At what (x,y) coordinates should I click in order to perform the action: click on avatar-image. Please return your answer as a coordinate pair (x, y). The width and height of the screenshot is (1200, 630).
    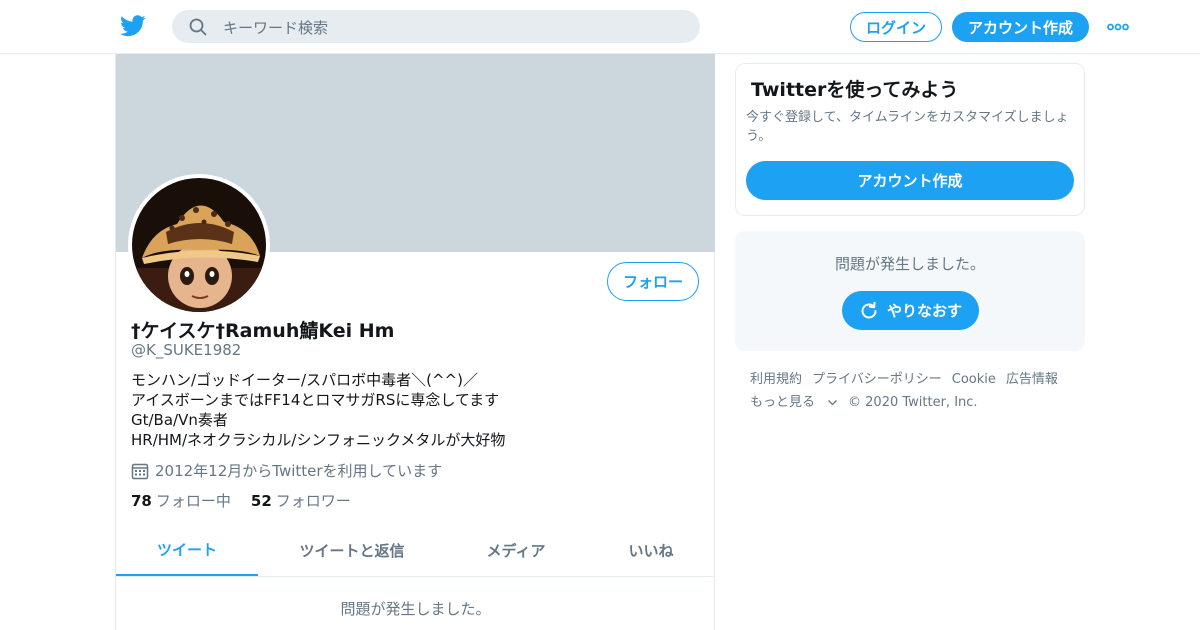
    Looking at the image, I should click on (199, 245).